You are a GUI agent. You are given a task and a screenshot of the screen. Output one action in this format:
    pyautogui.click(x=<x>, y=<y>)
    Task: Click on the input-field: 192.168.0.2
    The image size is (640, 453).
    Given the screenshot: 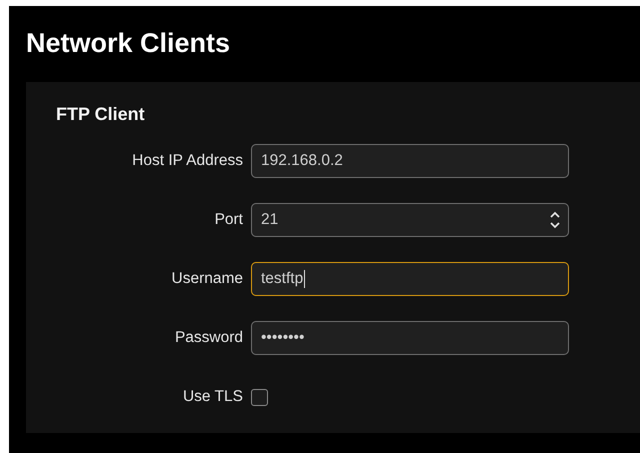 What is the action you would take?
    pyautogui.click(x=410, y=161)
    